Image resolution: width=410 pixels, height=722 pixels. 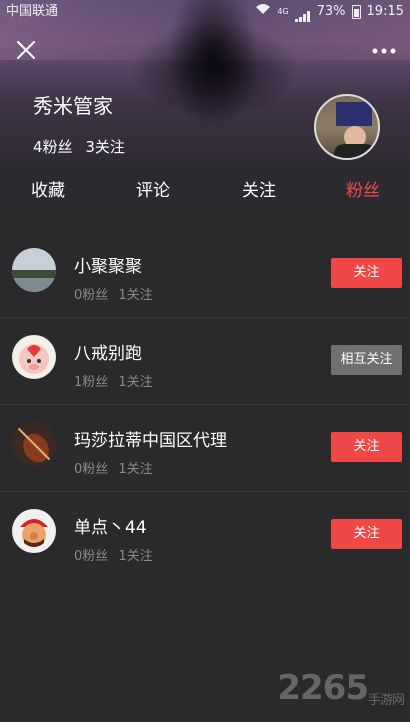 What do you see at coordinates (205, 12) in the screenshot?
I see `status-bar: 中国联通 4G 73% 19:15` at bounding box center [205, 12].